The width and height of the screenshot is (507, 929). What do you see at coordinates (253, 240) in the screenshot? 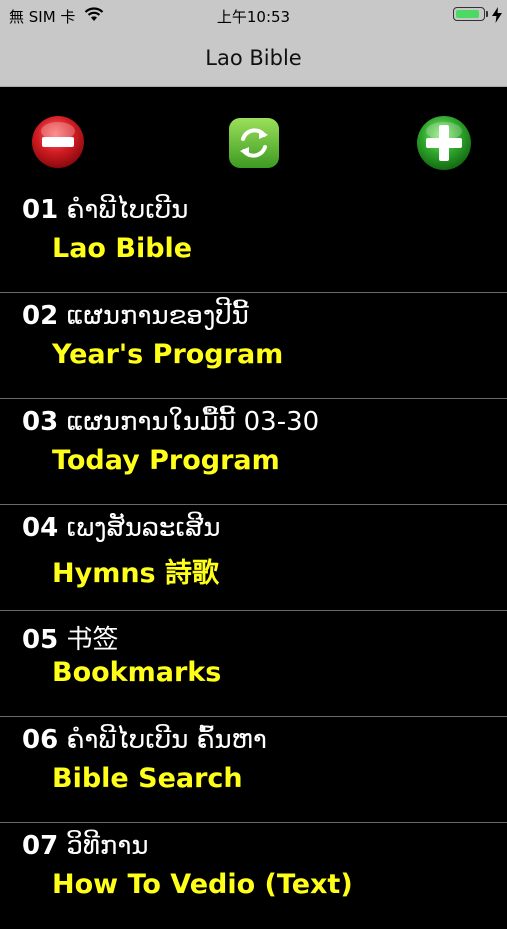
I see `menu-item-lao-bible: 01 ຄຳພີໄບເບີນ Lao Bible` at bounding box center [253, 240].